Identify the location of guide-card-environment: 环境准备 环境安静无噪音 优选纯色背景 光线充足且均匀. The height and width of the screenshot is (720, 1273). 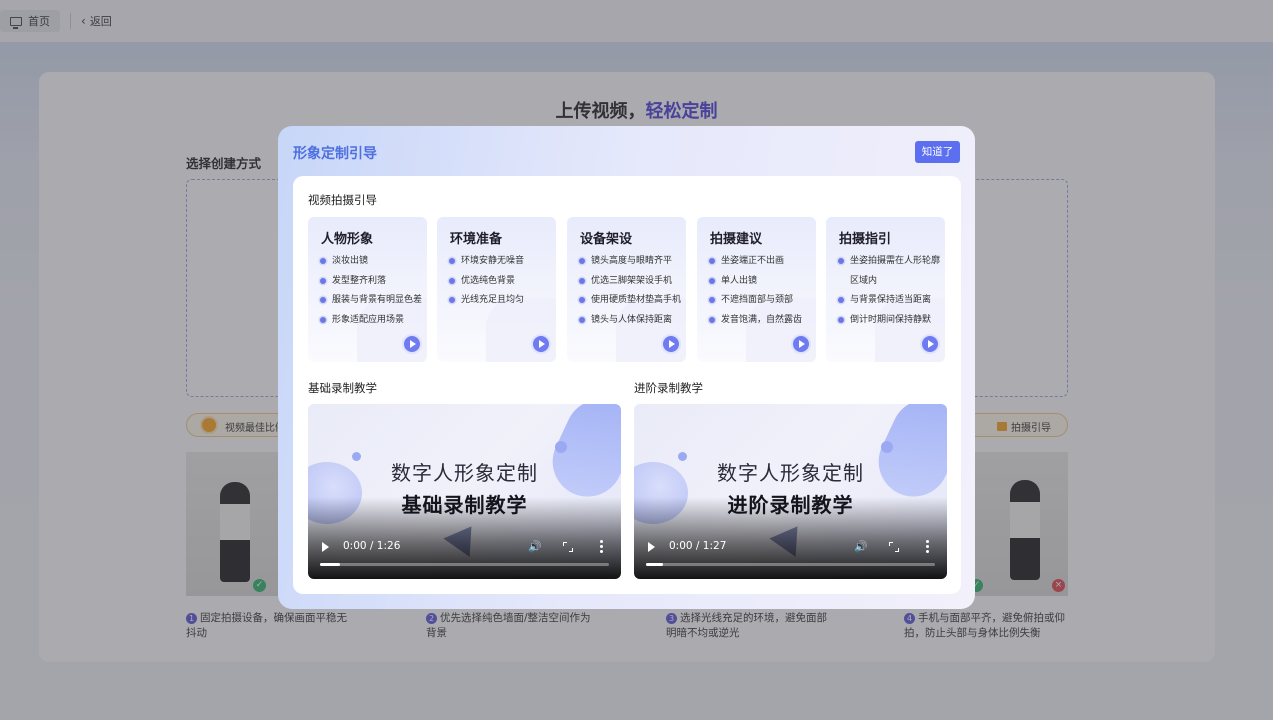
(496, 289).